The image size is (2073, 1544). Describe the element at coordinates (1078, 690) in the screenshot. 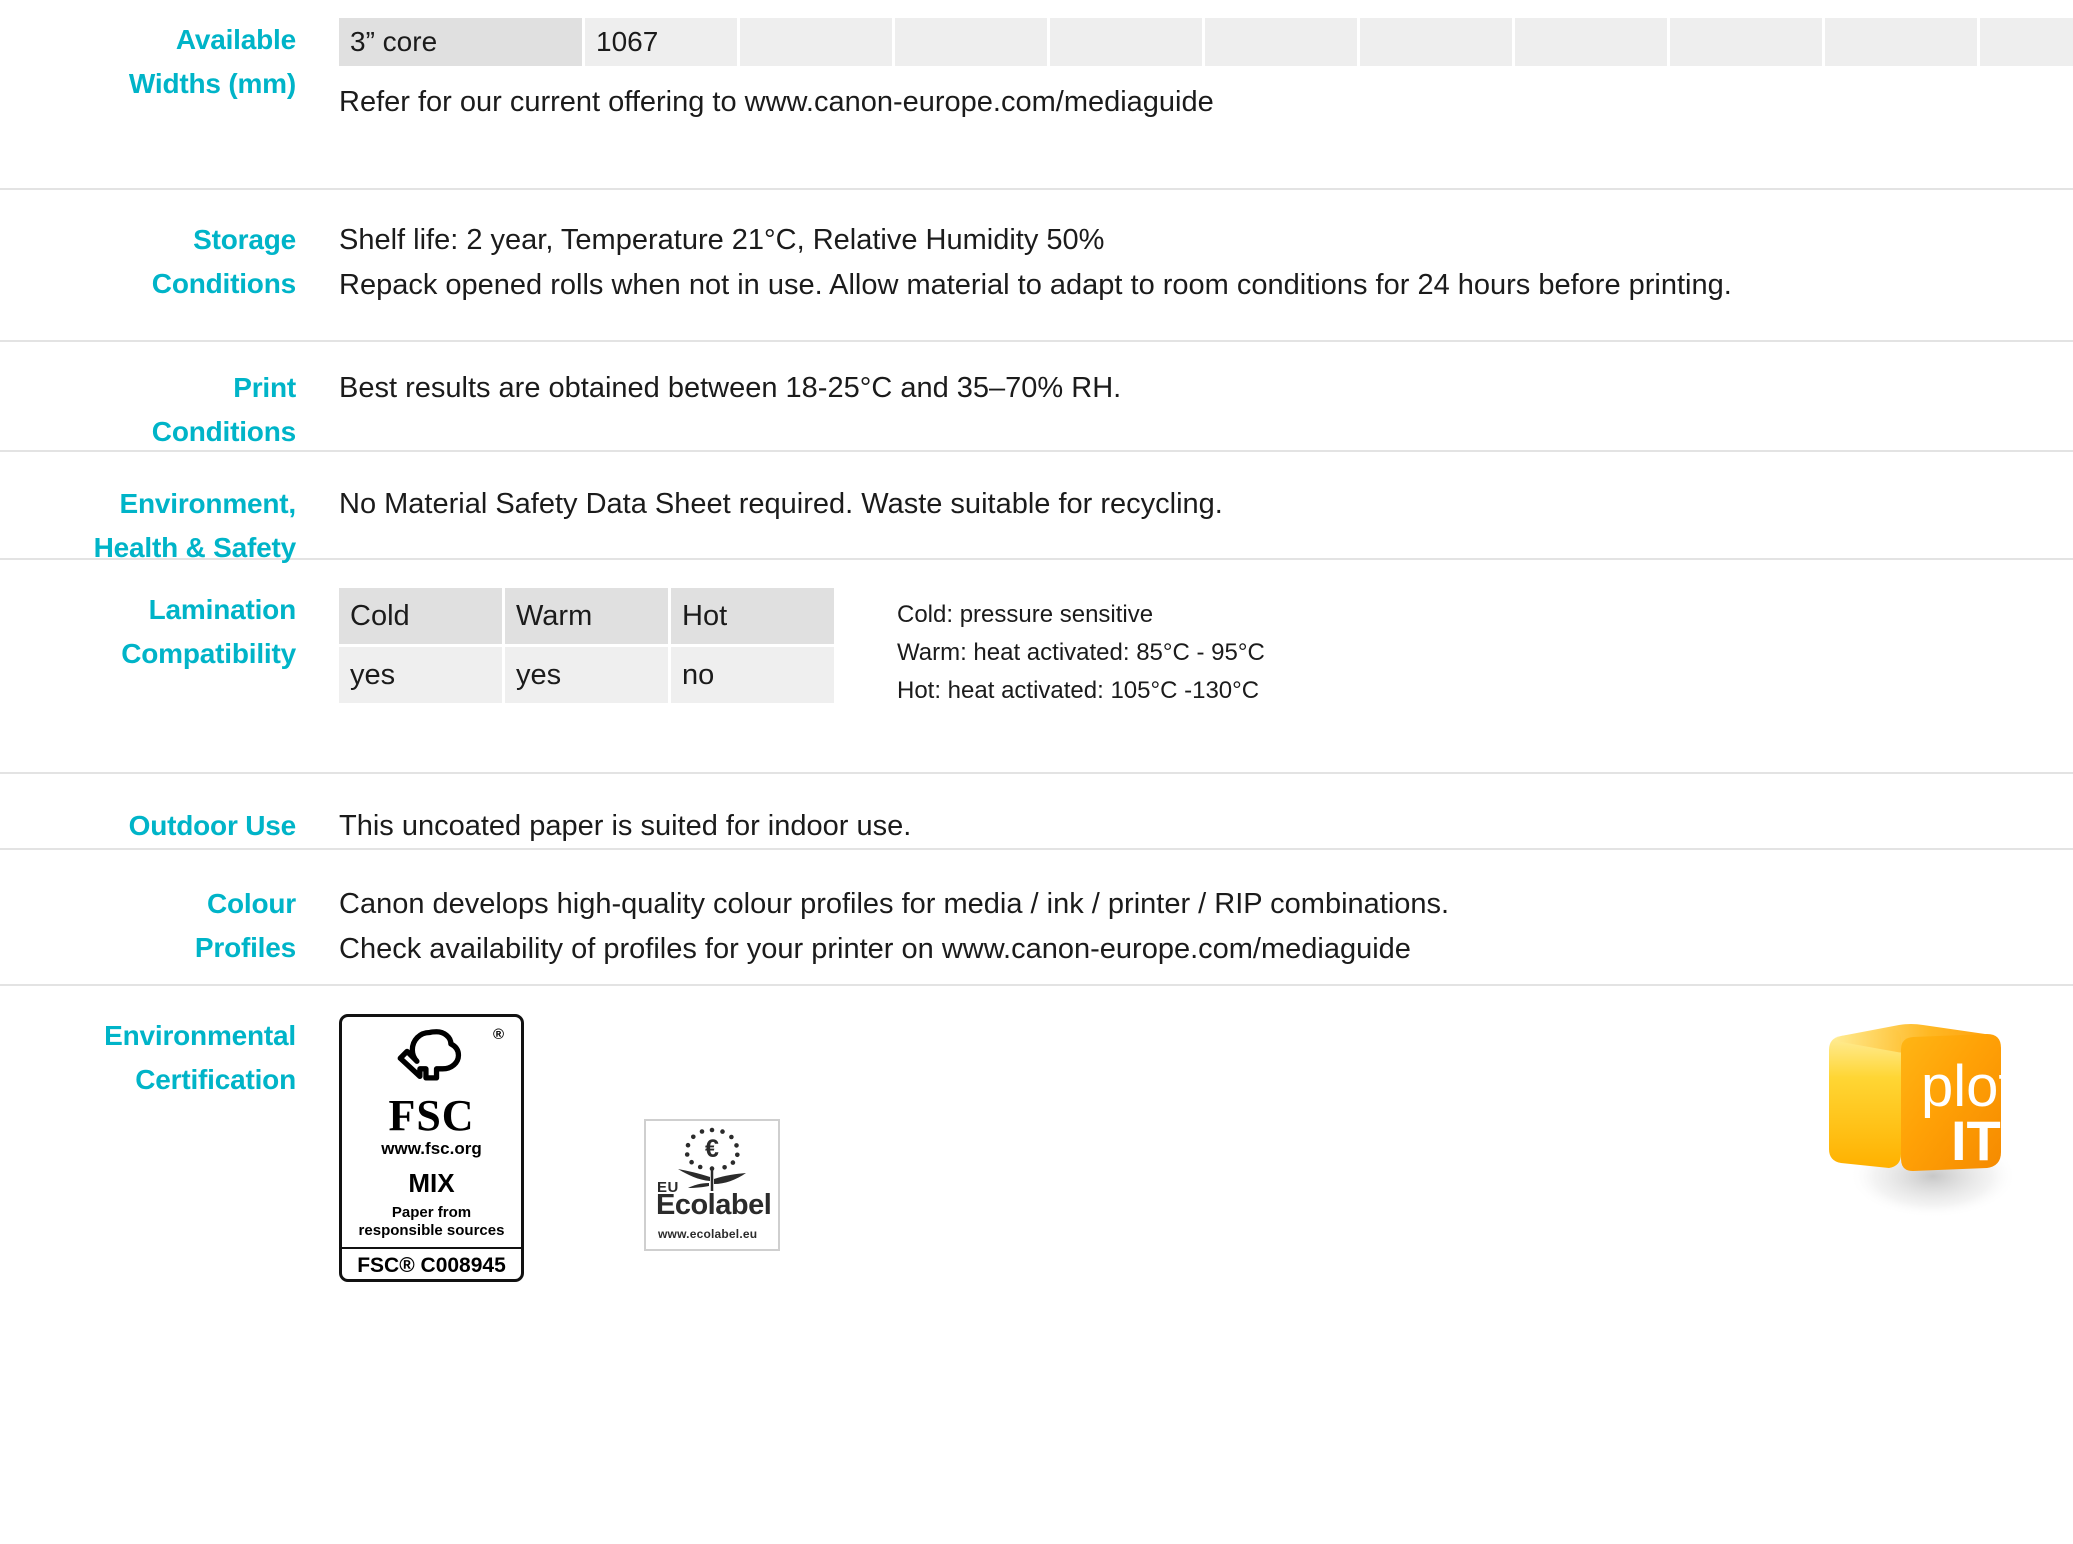

I see `lamination-note-hot: Hot: heat activated: 105°C -130°C` at that location.